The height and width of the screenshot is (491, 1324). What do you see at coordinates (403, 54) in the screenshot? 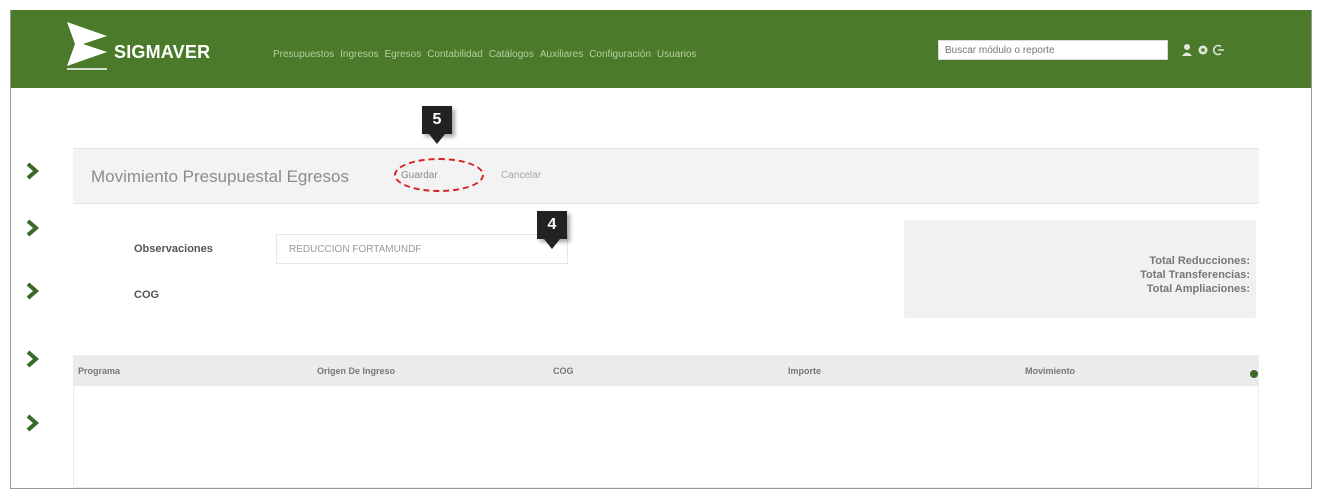
I see `nav-item-egresos: Egresos` at bounding box center [403, 54].